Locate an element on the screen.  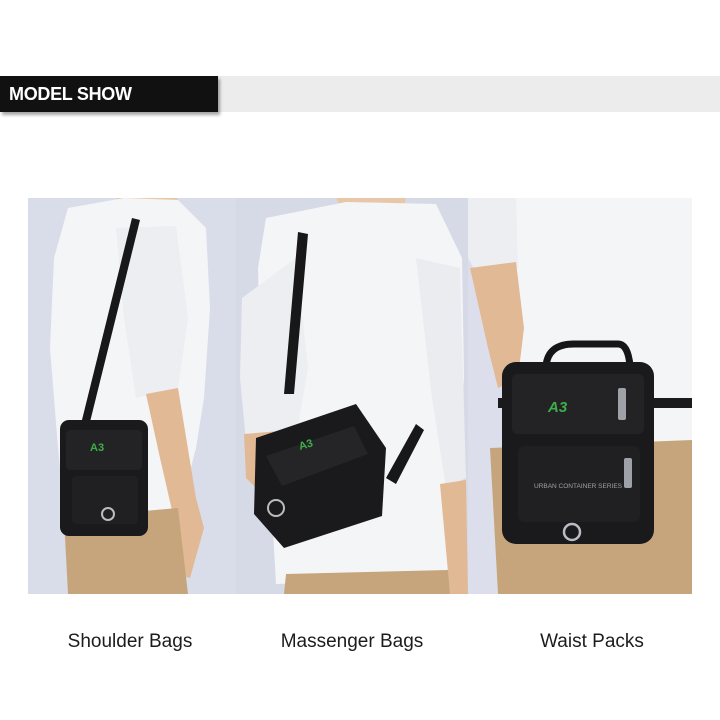
caption-waist-packs: Waist Packs is located at coordinates (592, 641).